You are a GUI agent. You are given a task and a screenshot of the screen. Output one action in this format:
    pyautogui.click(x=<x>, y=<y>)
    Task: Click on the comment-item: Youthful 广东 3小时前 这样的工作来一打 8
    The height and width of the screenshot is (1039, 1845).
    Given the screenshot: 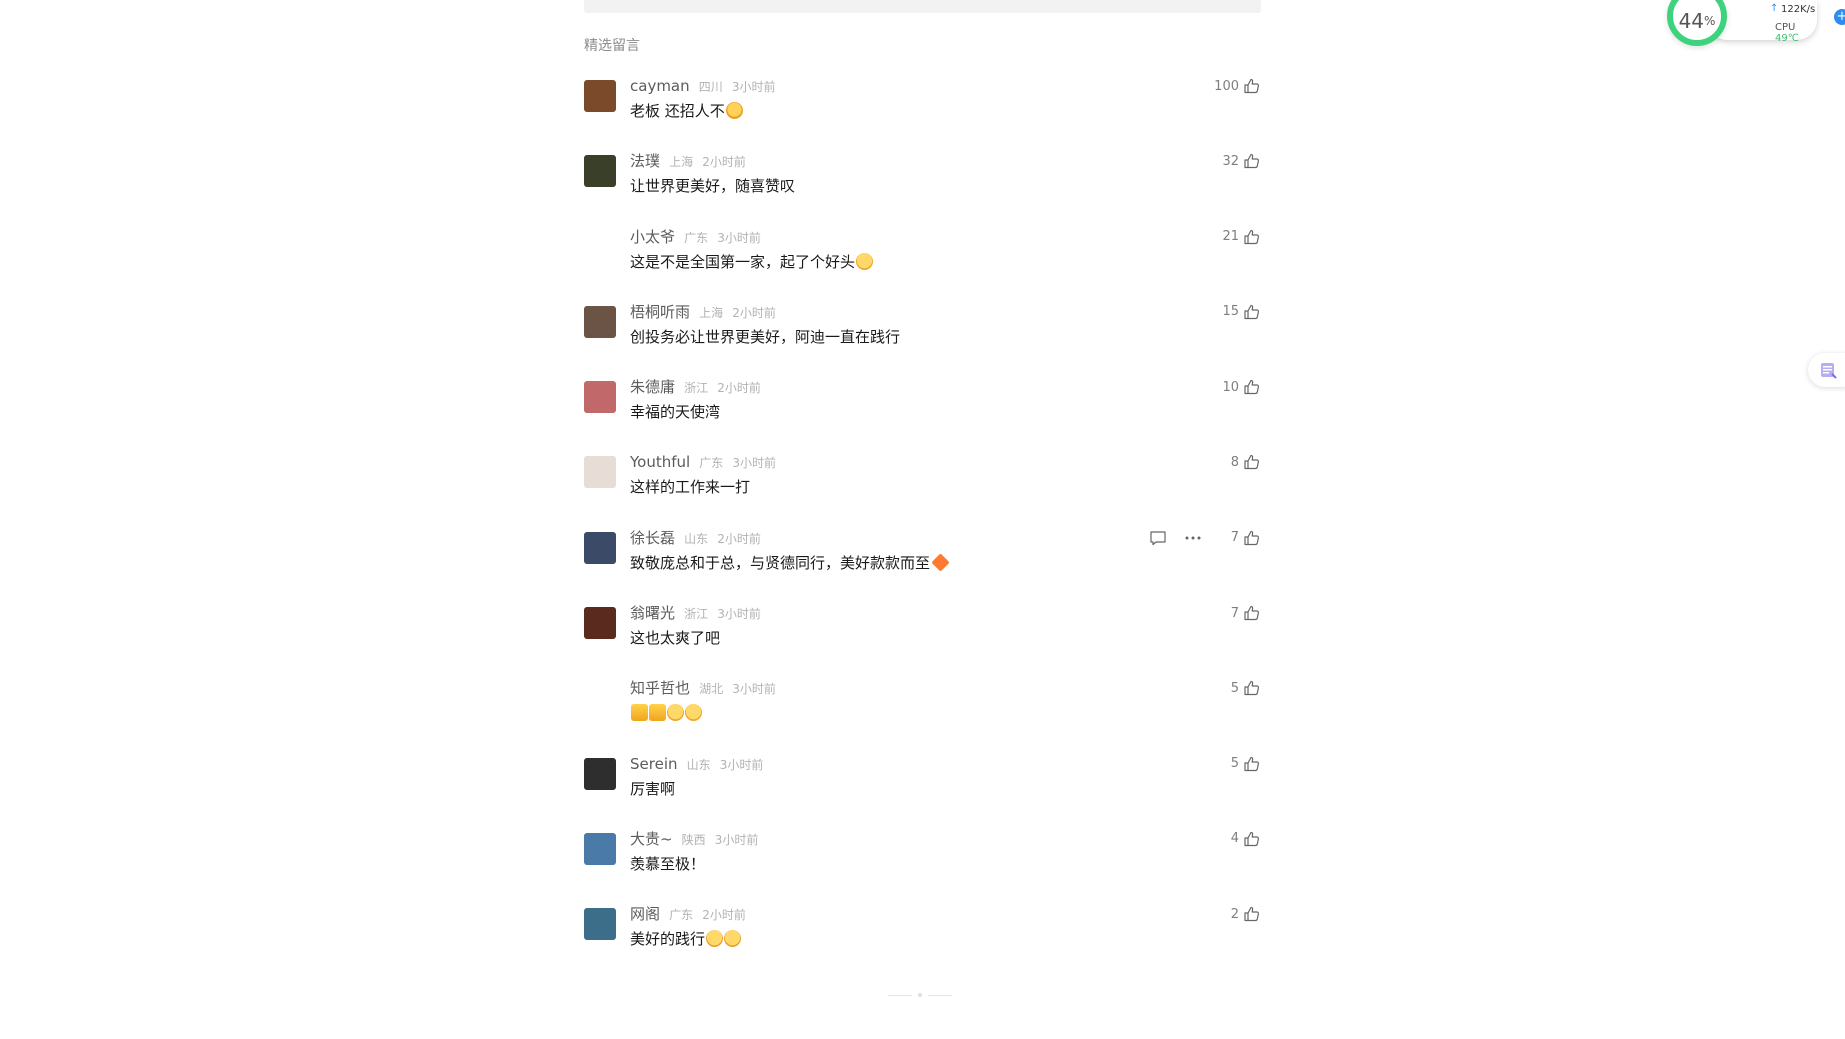 What is the action you would take?
    pyautogui.click(x=922, y=489)
    